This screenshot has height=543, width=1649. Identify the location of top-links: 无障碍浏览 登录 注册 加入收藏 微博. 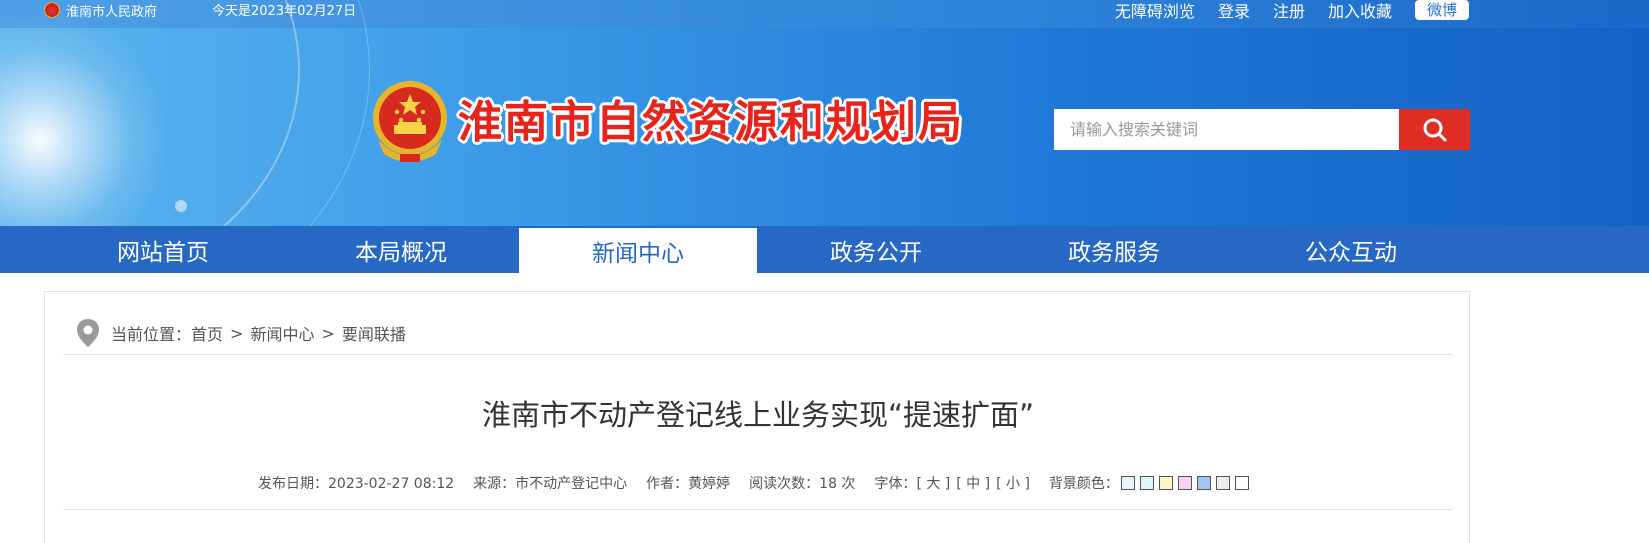
(1292, 11).